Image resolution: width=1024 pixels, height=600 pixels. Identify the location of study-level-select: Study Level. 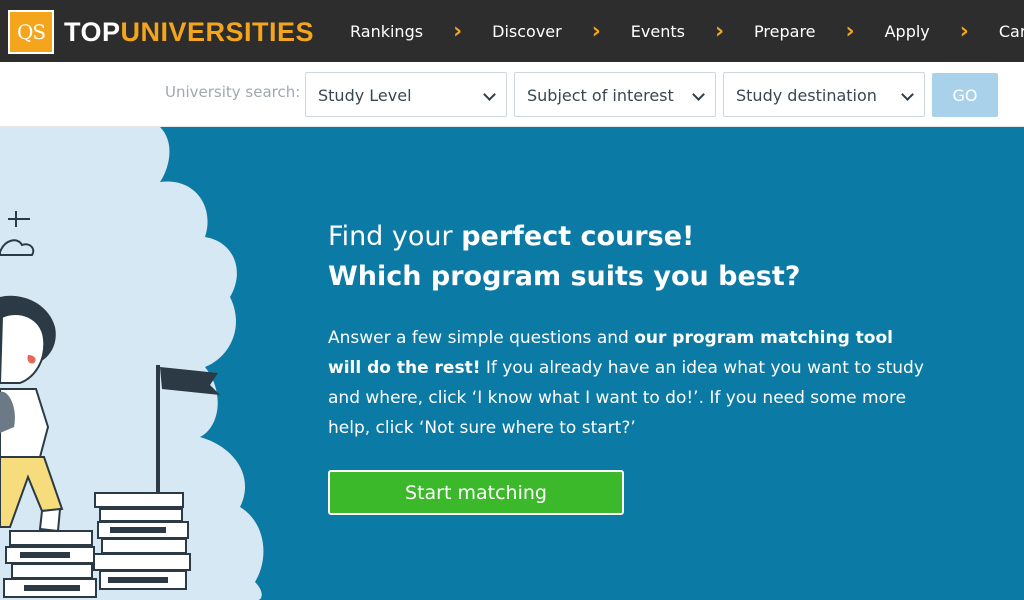
(406, 94).